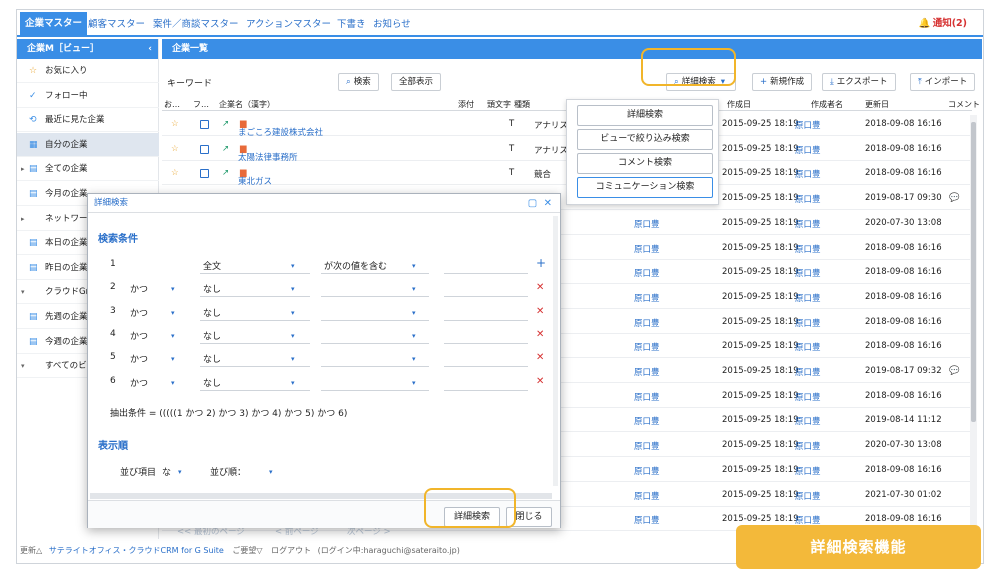 The width and height of the screenshot is (1000, 581). Describe the element at coordinates (532, 203) in the screenshot. I see `maximize-icon: ▢` at that location.